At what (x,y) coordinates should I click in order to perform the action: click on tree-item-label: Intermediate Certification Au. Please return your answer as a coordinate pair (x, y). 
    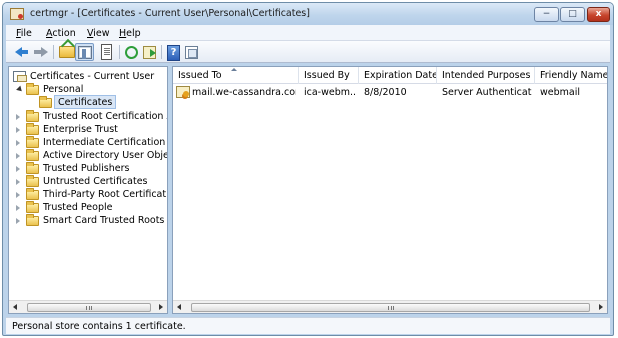
    Looking at the image, I should click on (105, 142).